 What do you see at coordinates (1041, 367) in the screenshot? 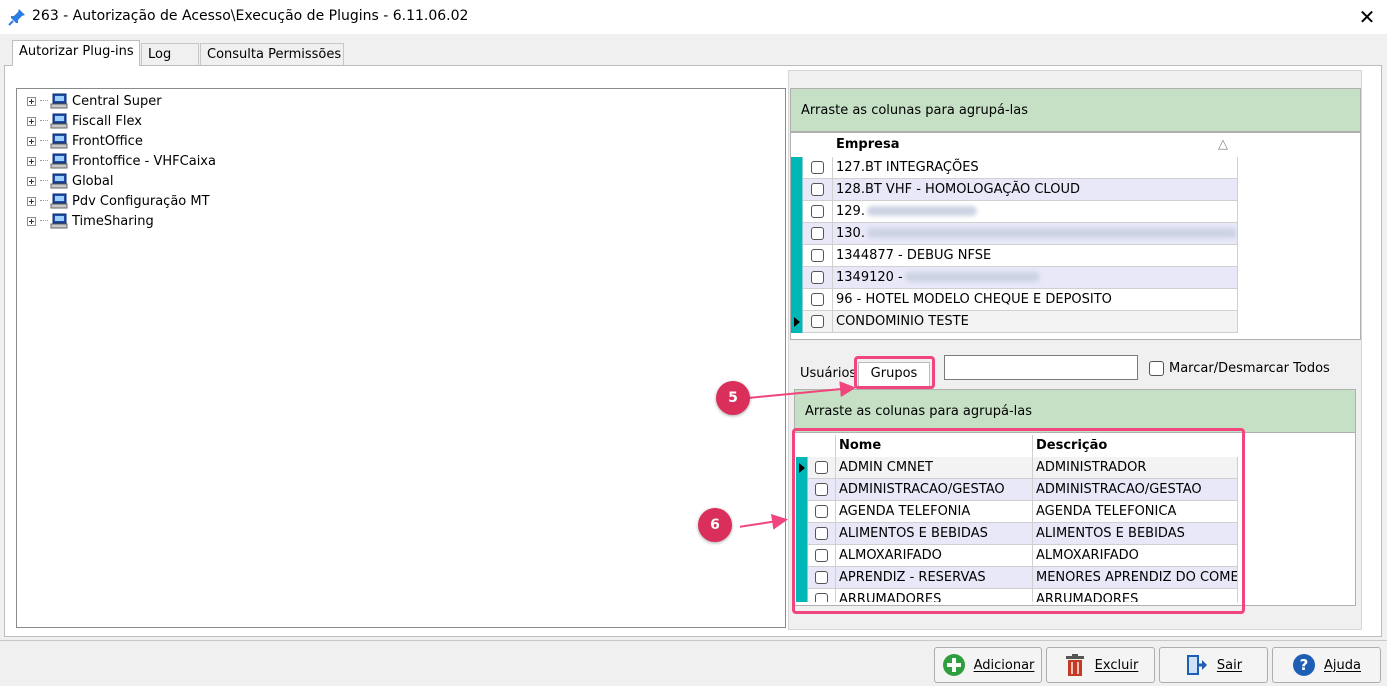
I see `search-input` at bounding box center [1041, 367].